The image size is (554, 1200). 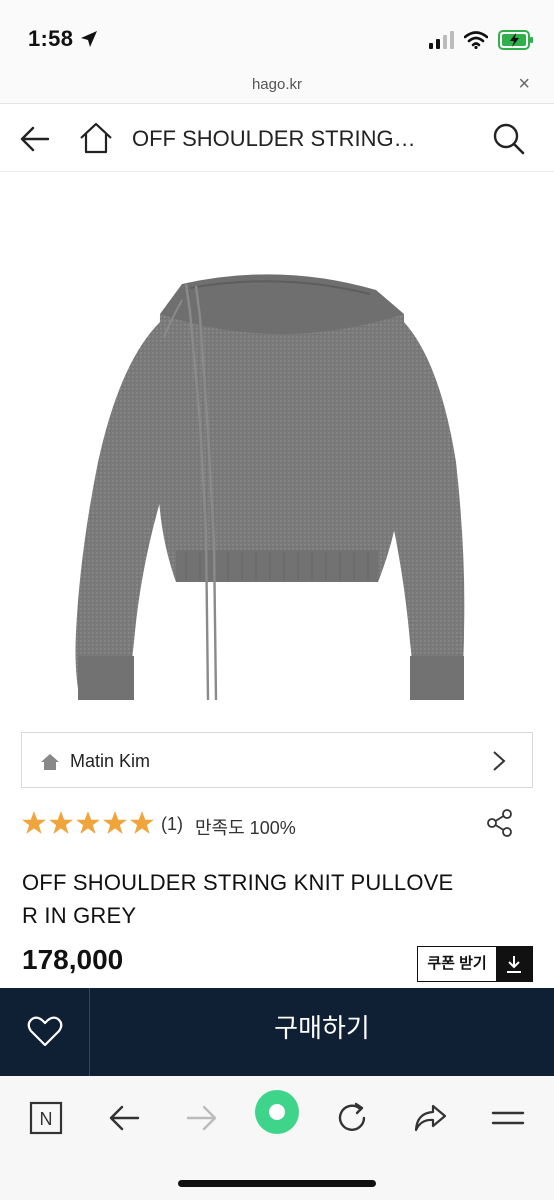 What do you see at coordinates (51, 38) in the screenshot?
I see `status-time: 1:58` at bounding box center [51, 38].